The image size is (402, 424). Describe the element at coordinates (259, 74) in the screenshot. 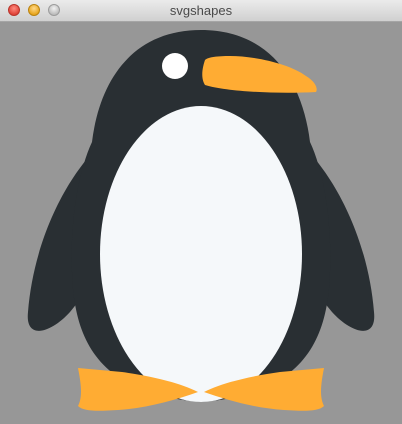

I see `penguin-beak` at that location.